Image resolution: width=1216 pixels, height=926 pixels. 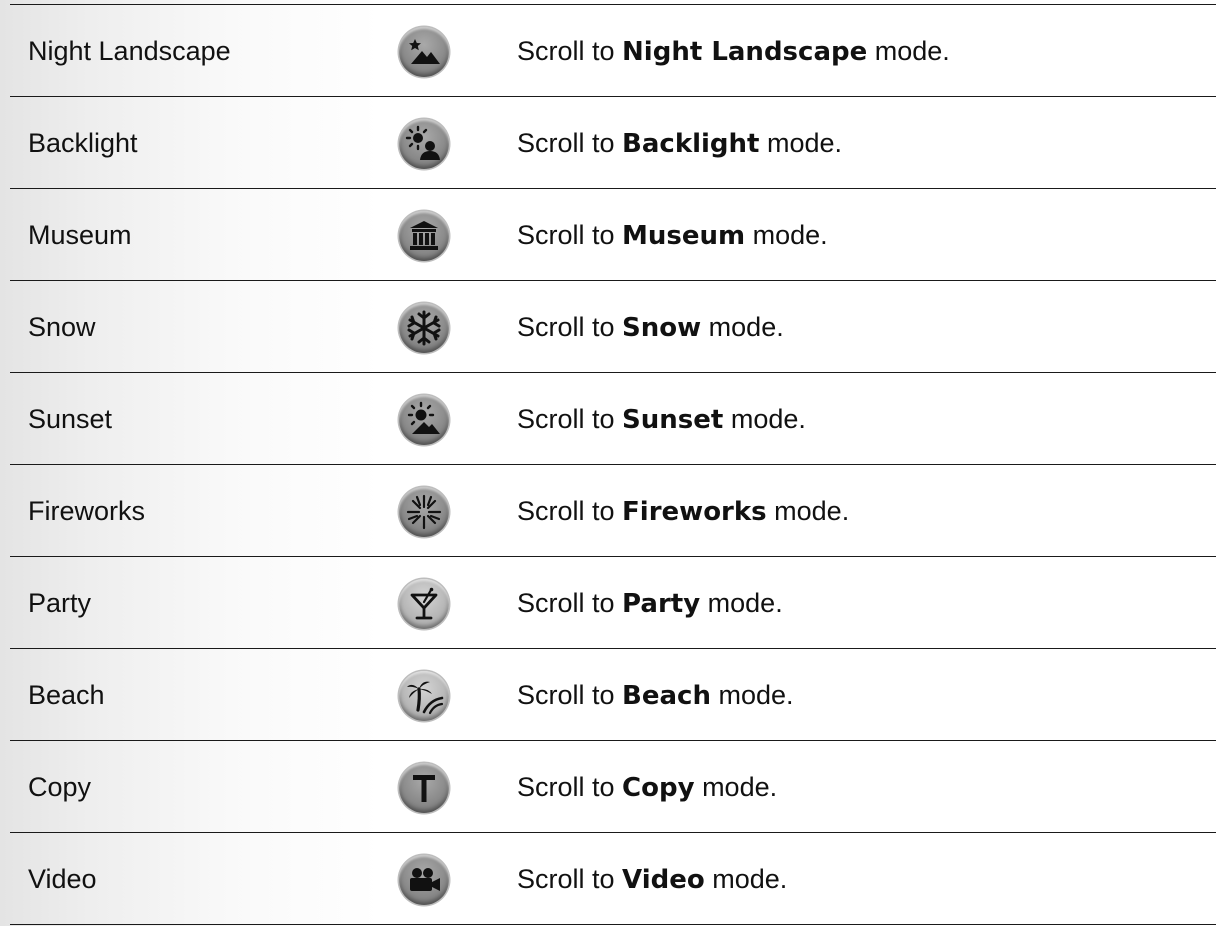 What do you see at coordinates (424, 236) in the screenshot?
I see `museum-icon` at bounding box center [424, 236].